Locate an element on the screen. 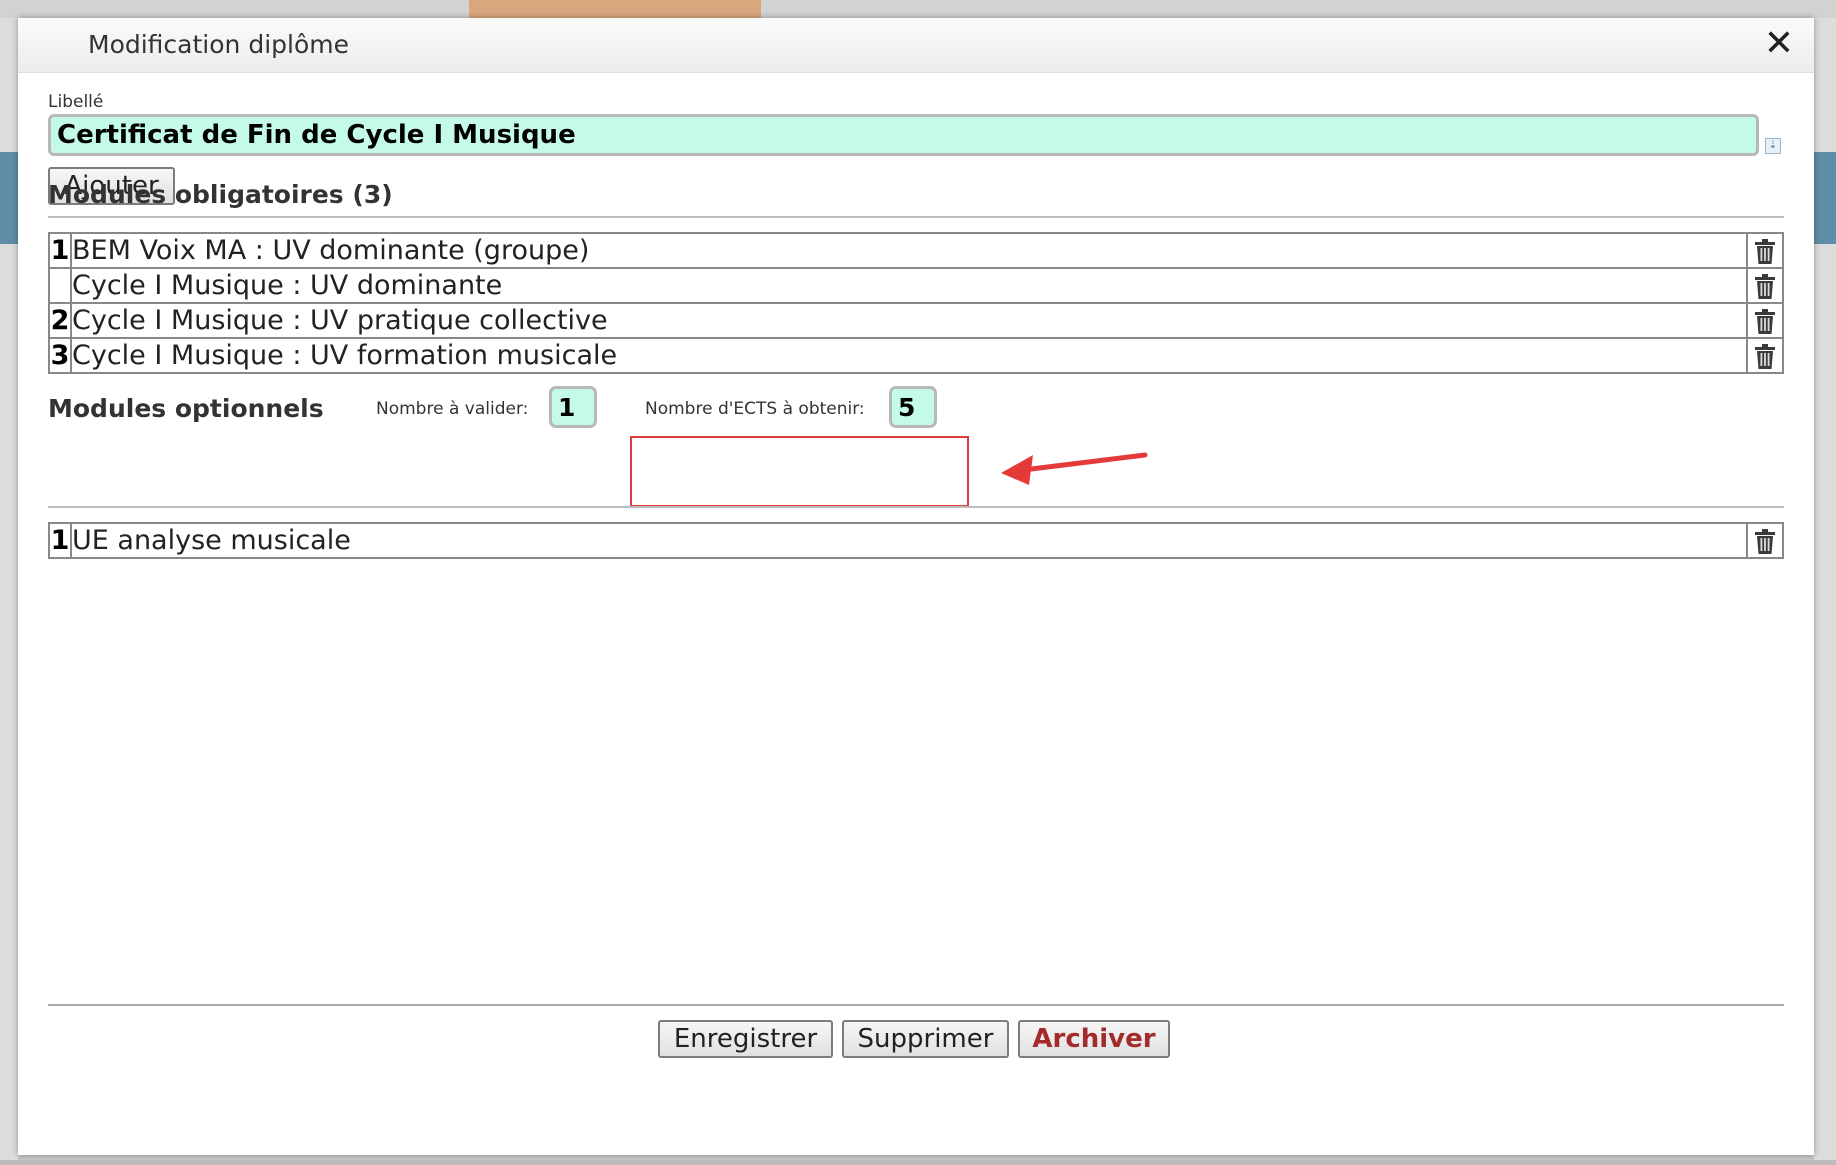 The image size is (1836, 1165). optional-separator is located at coordinates (916, 507).